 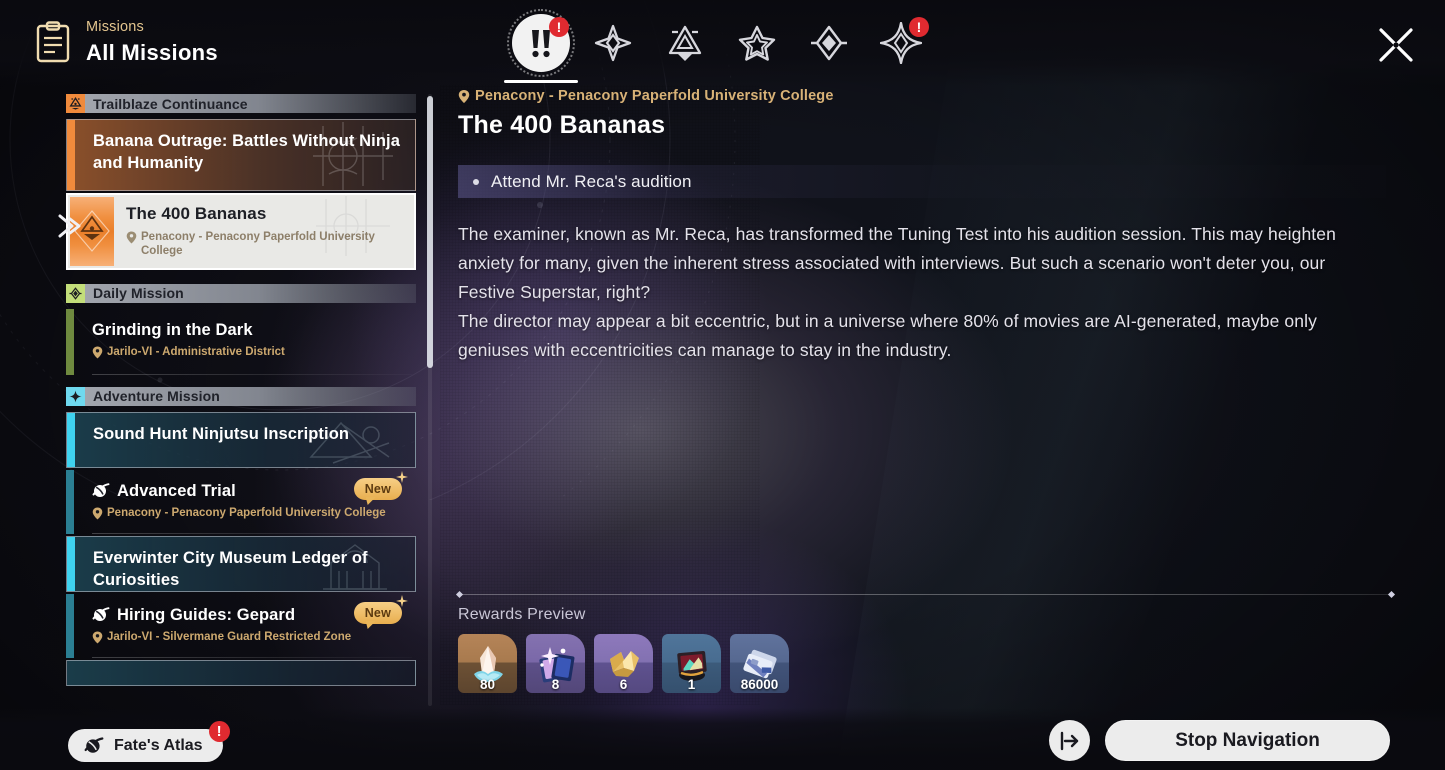 What do you see at coordinates (925, 594) in the screenshot?
I see `rewards-divider` at bounding box center [925, 594].